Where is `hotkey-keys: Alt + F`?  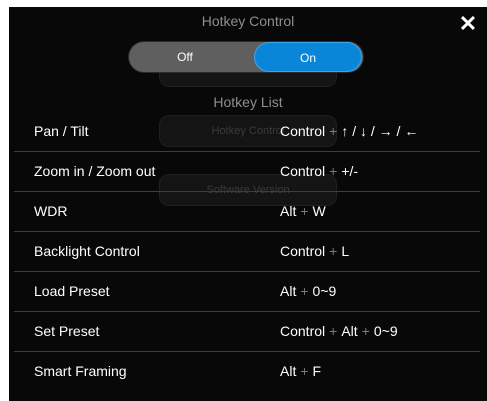 hotkey-keys: Alt + F is located at coordinates (300, 371).